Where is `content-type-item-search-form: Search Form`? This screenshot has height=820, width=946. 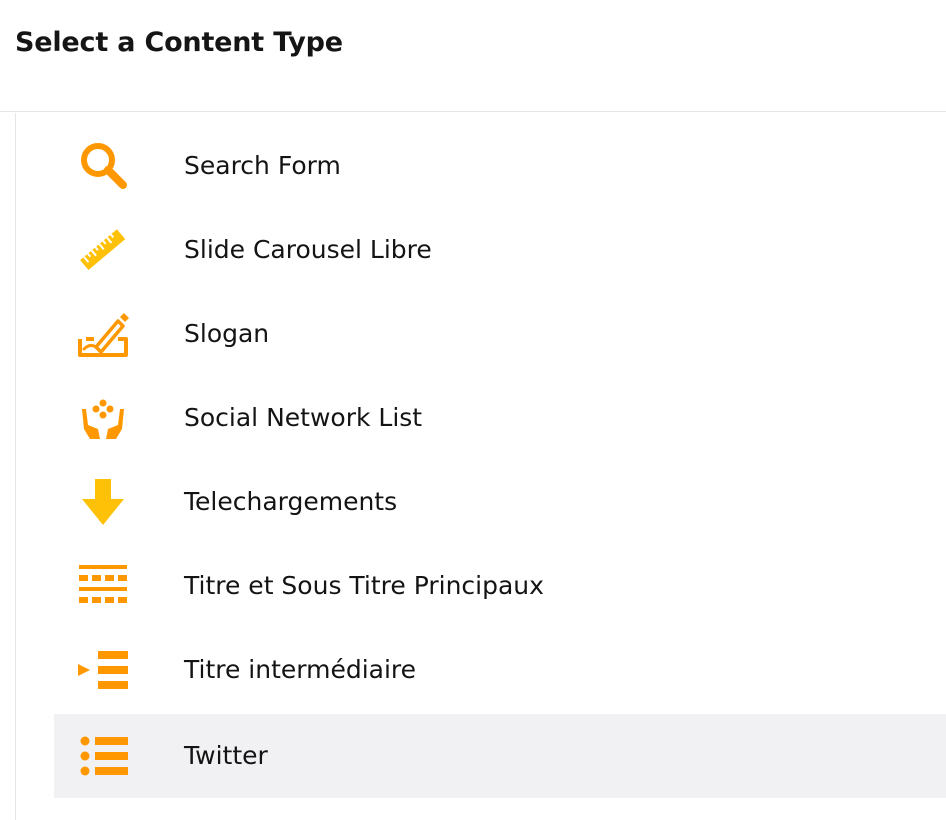
content-type-item-search-form: Search Form is located at coordinates (500, 166).